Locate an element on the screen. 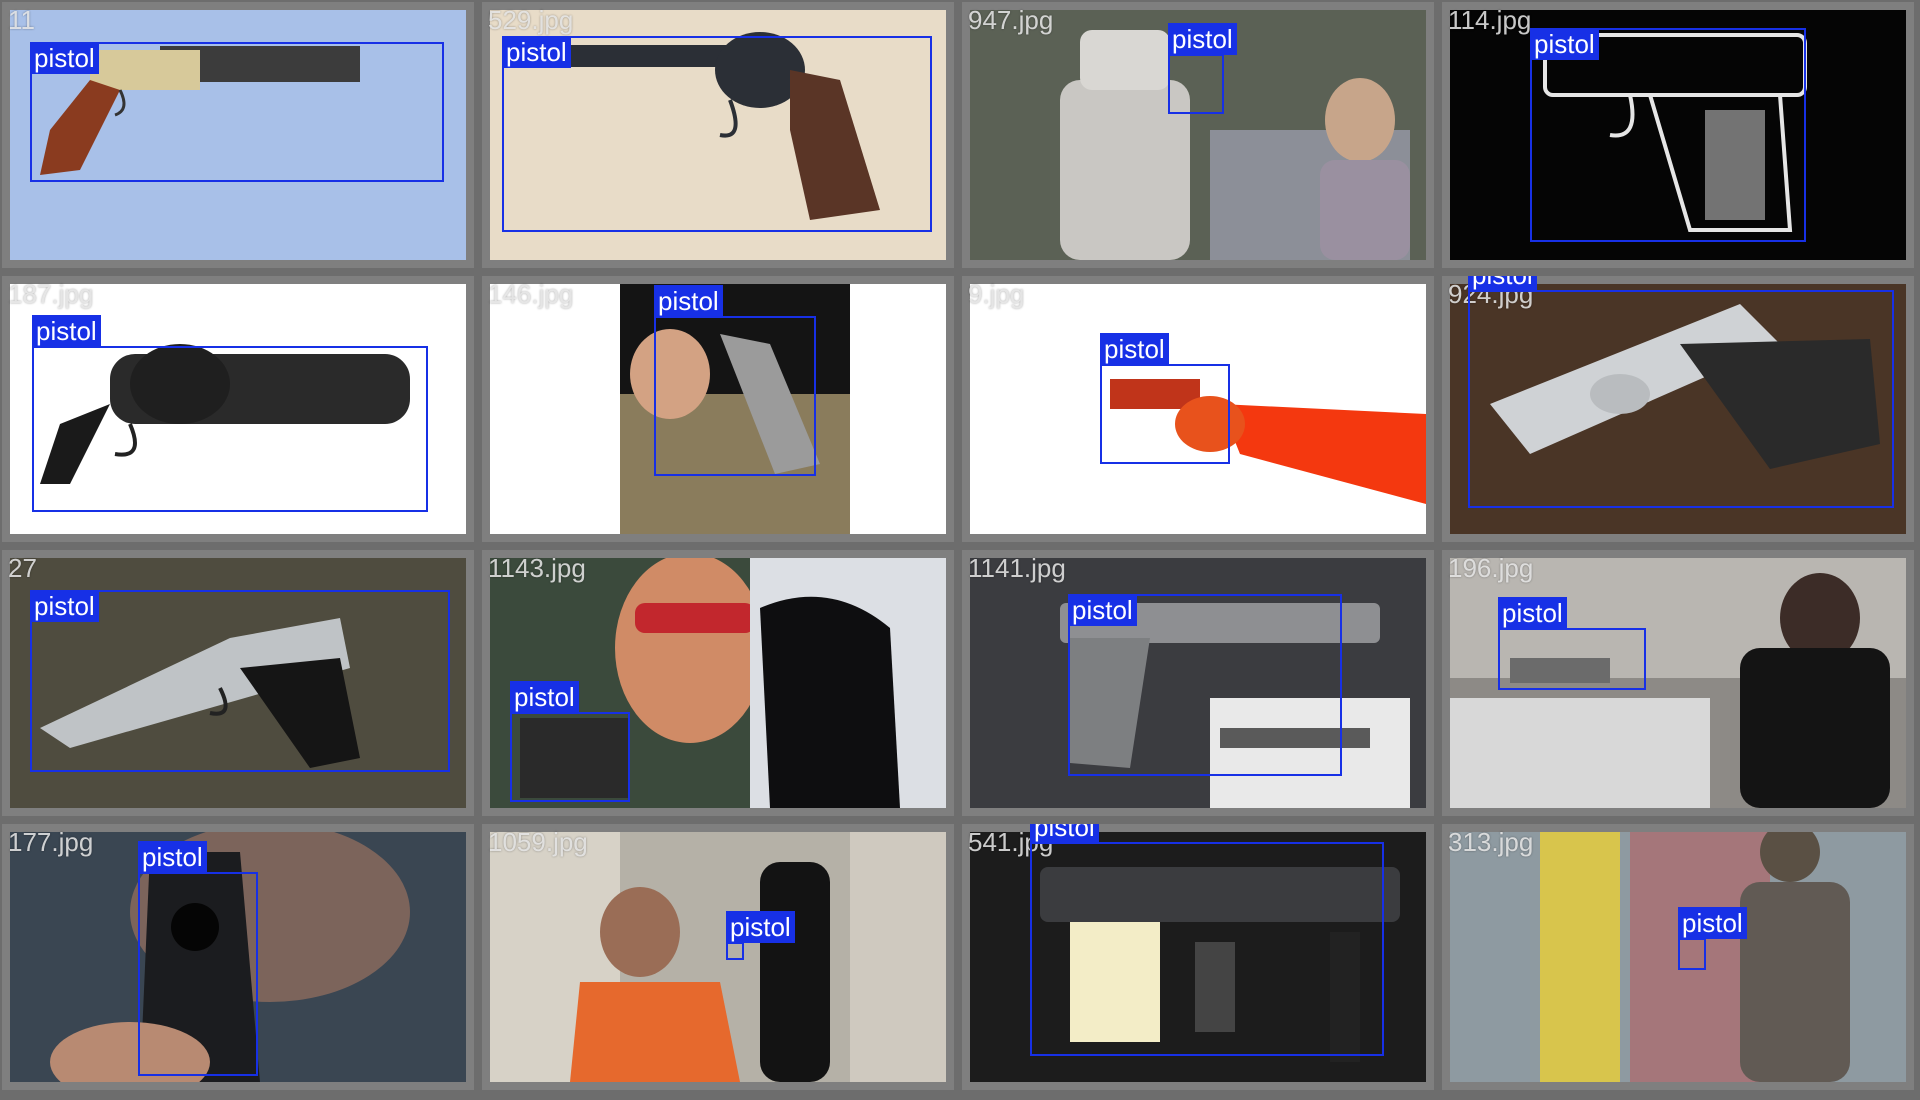  filename-label: 196.jpg is located at coordinates (1491, 568).